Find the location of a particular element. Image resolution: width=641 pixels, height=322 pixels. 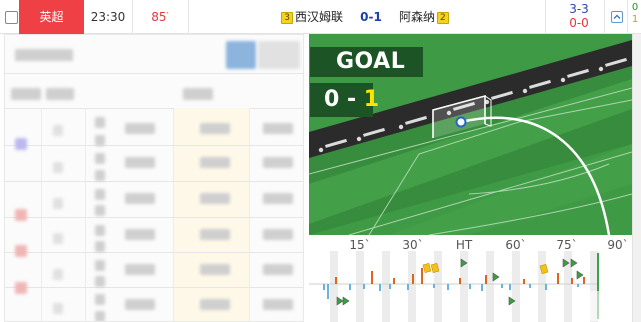

match-row: 英超 23:30 85′ 3 西汉姆联 0-1 阿森纳 2 3-3 0-0 0 1 is located at coordinates (320, 17).